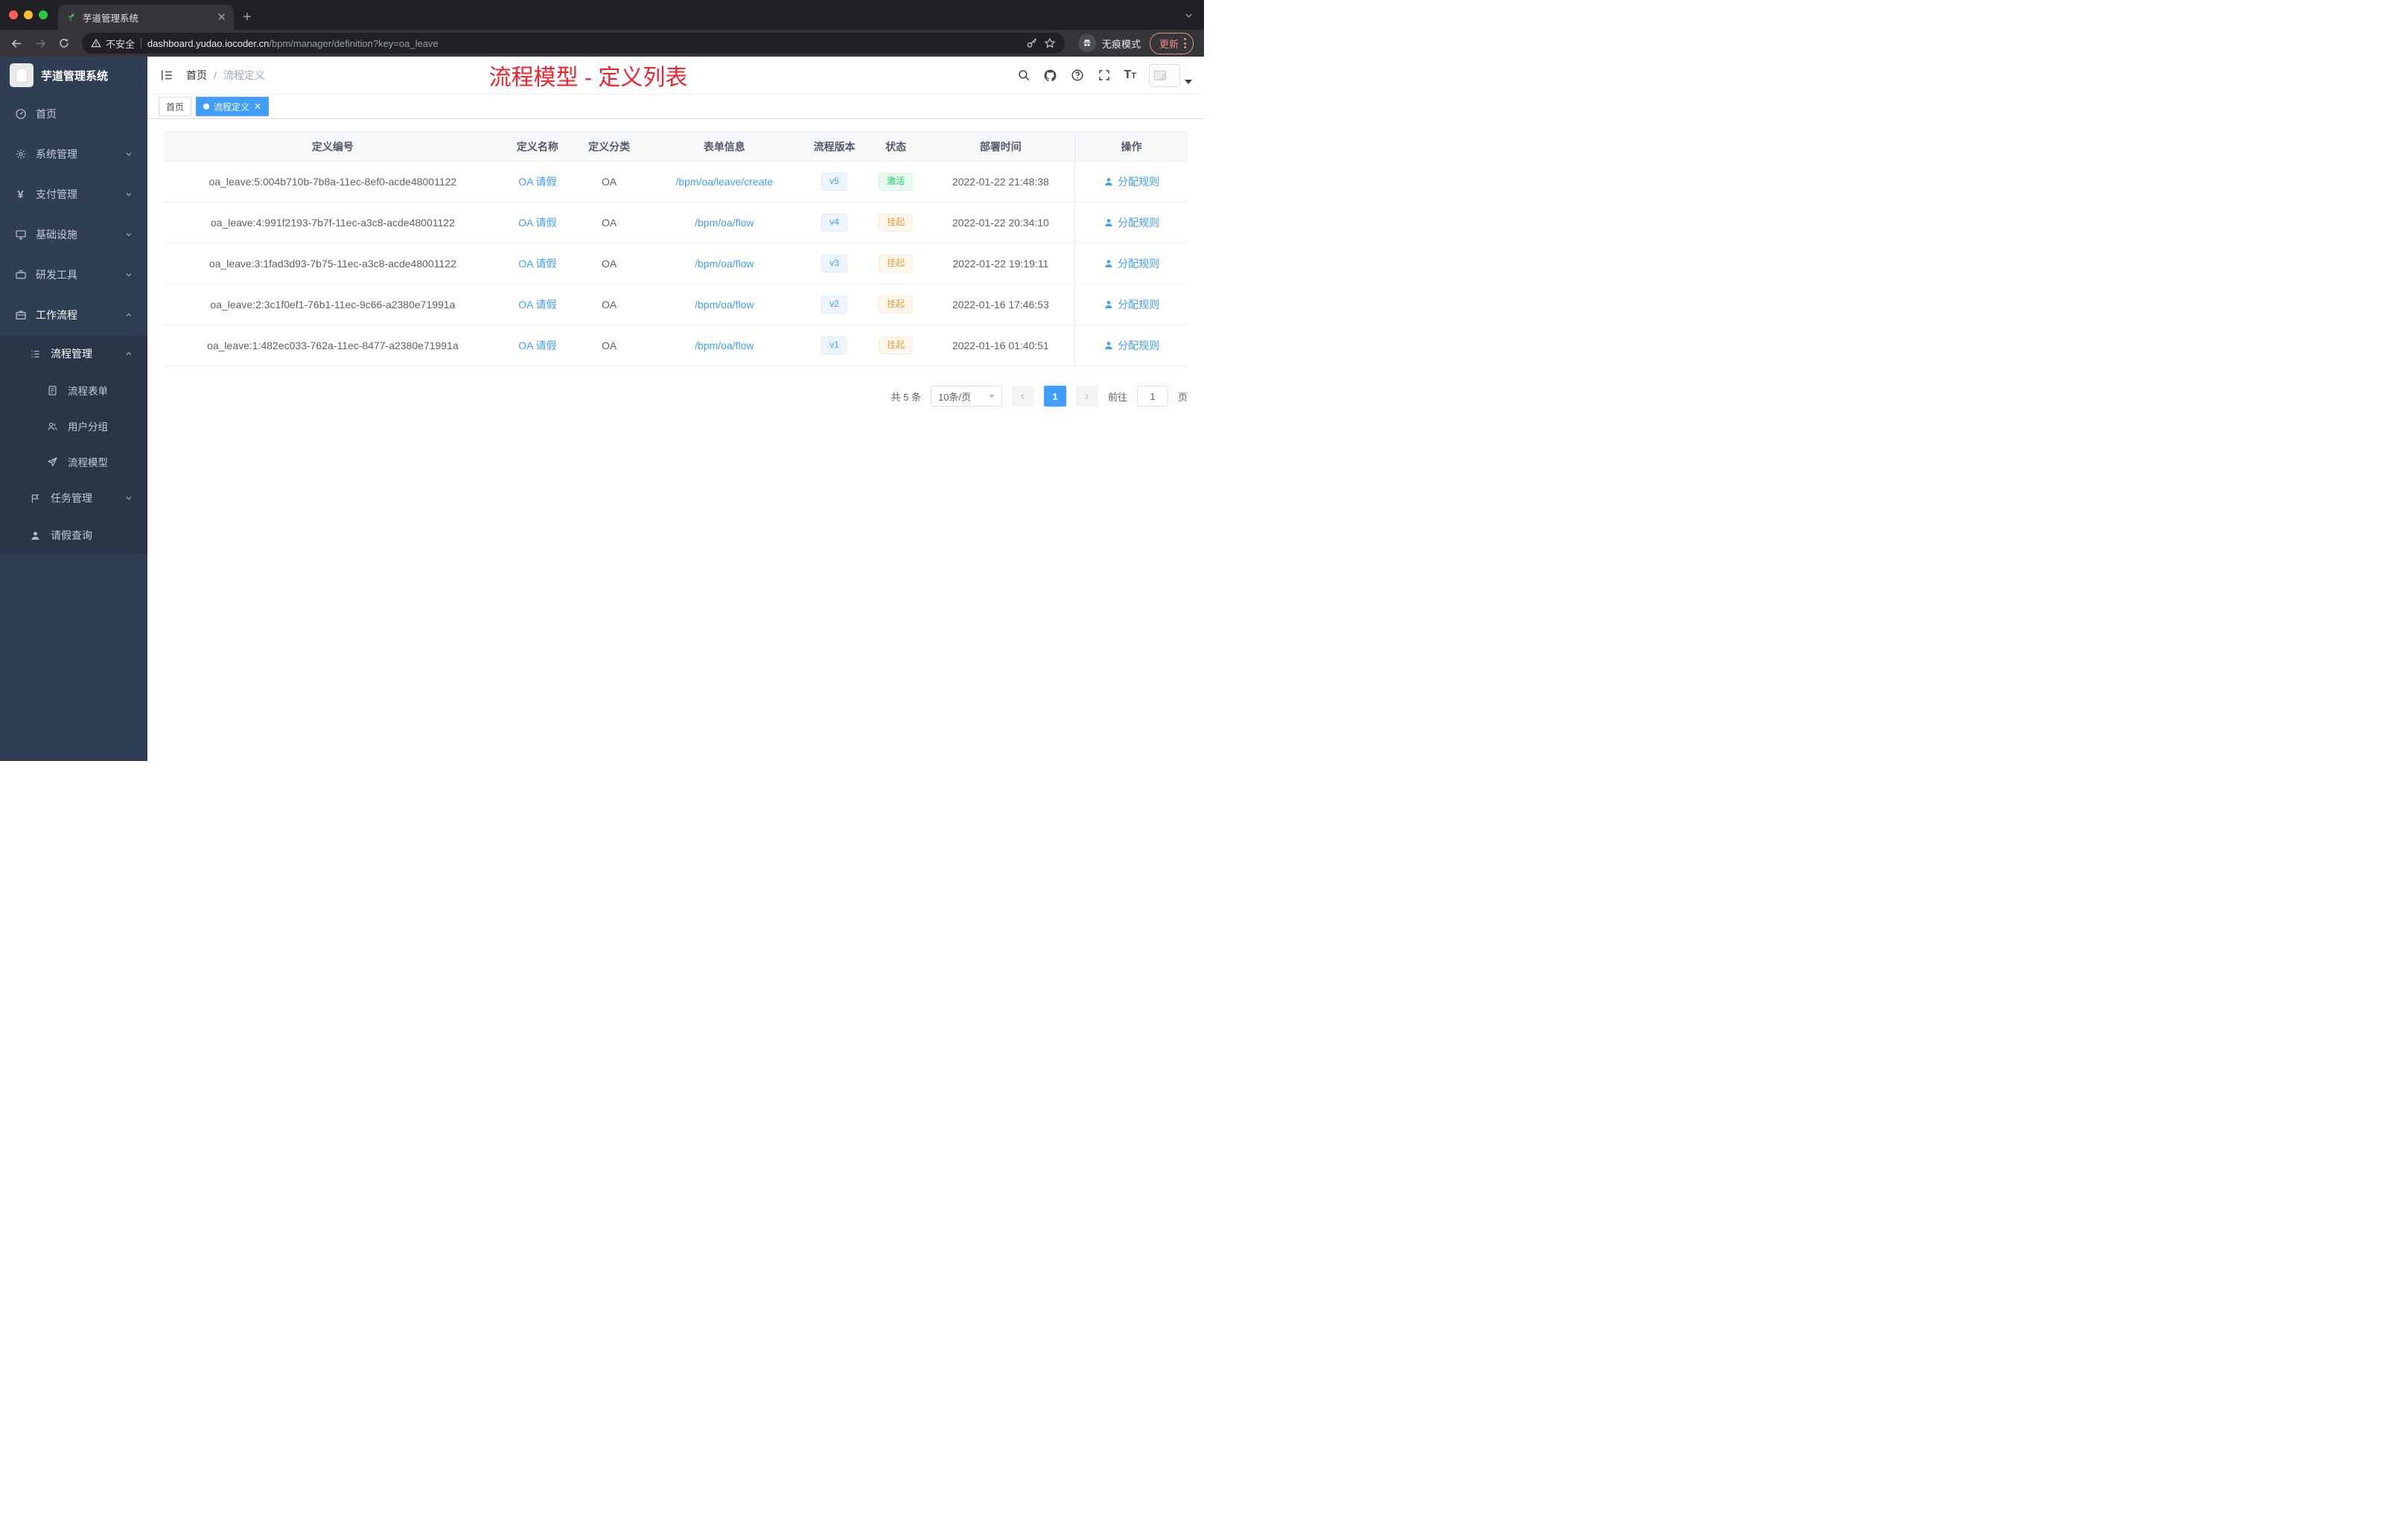  I want to click on goto-page-input, so click(1152, 396).